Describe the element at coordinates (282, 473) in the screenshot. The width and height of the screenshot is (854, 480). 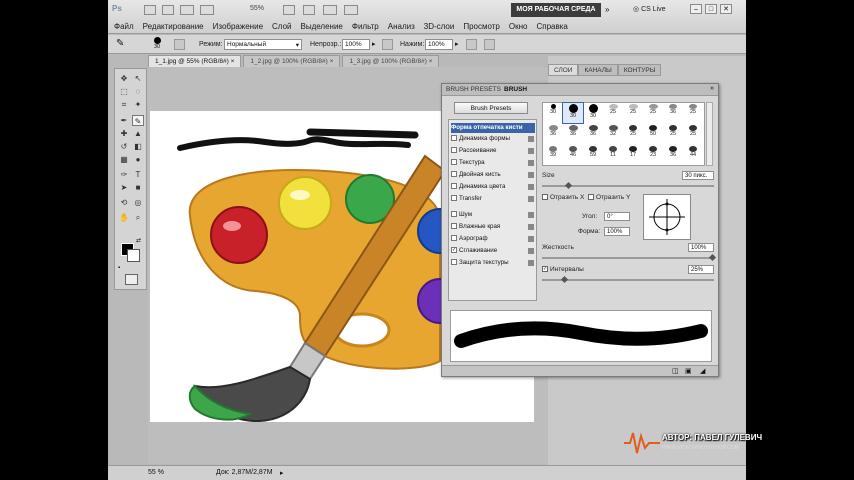
I see `status-menu-arrow-icon: ▸` at that location.